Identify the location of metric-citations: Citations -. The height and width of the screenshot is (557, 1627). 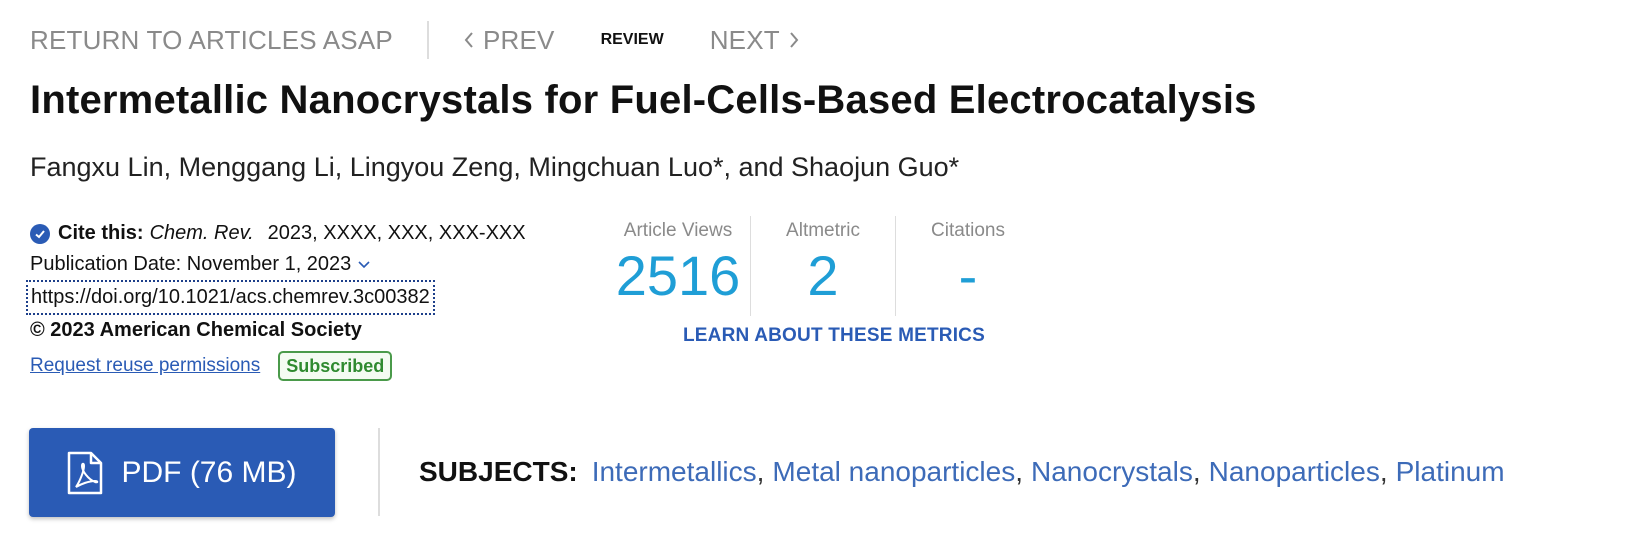
(967, 266).